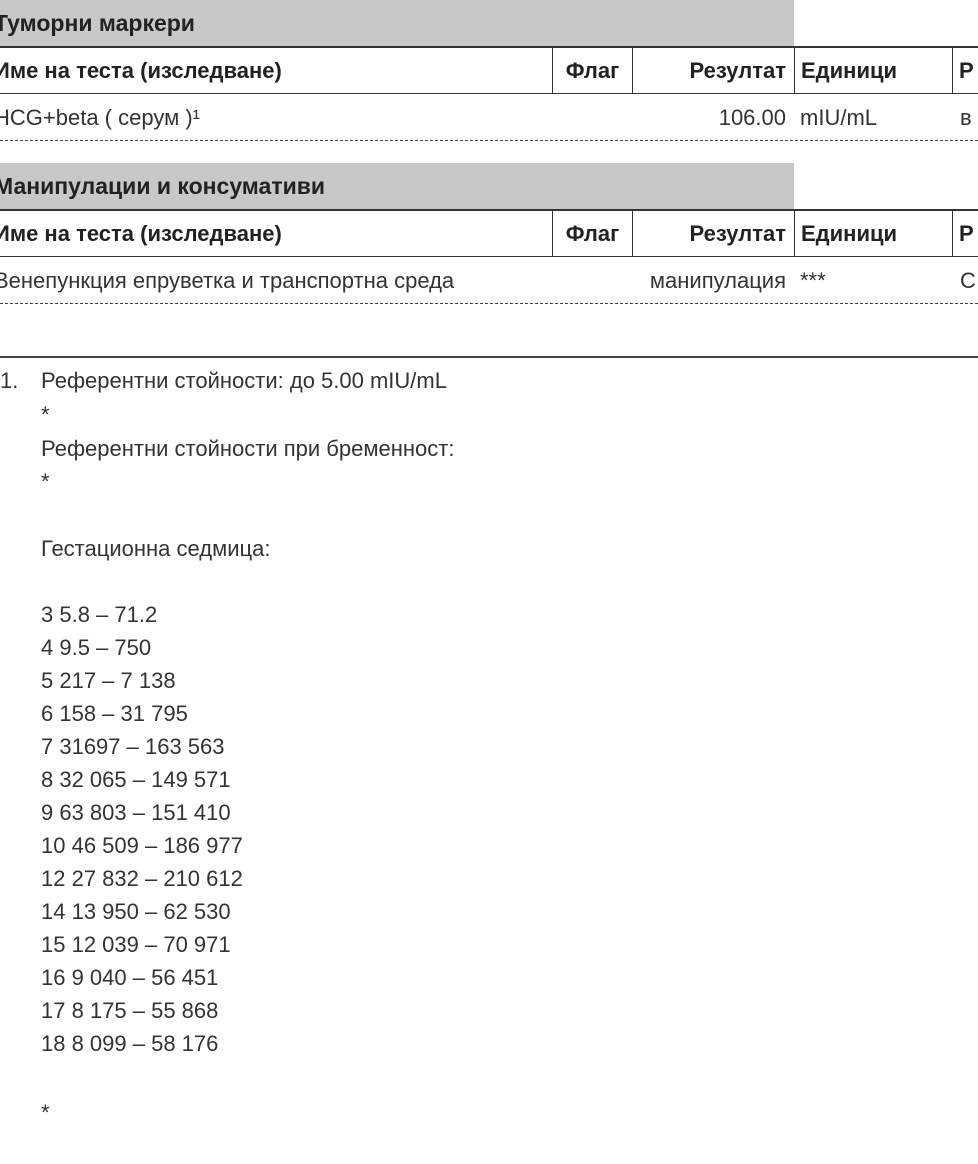 This screenshot has height=1164, width=978. What do you see at coordinates (130, 977) in the screenshot?
I see `note-line: 16 9 040 – 56 451` at bounding box center [130, 977].